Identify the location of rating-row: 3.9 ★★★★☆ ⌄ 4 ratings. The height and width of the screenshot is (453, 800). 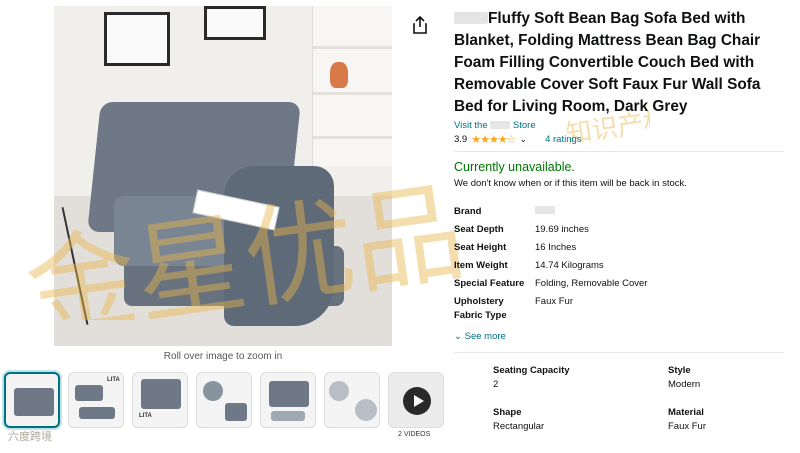
(518, 139).